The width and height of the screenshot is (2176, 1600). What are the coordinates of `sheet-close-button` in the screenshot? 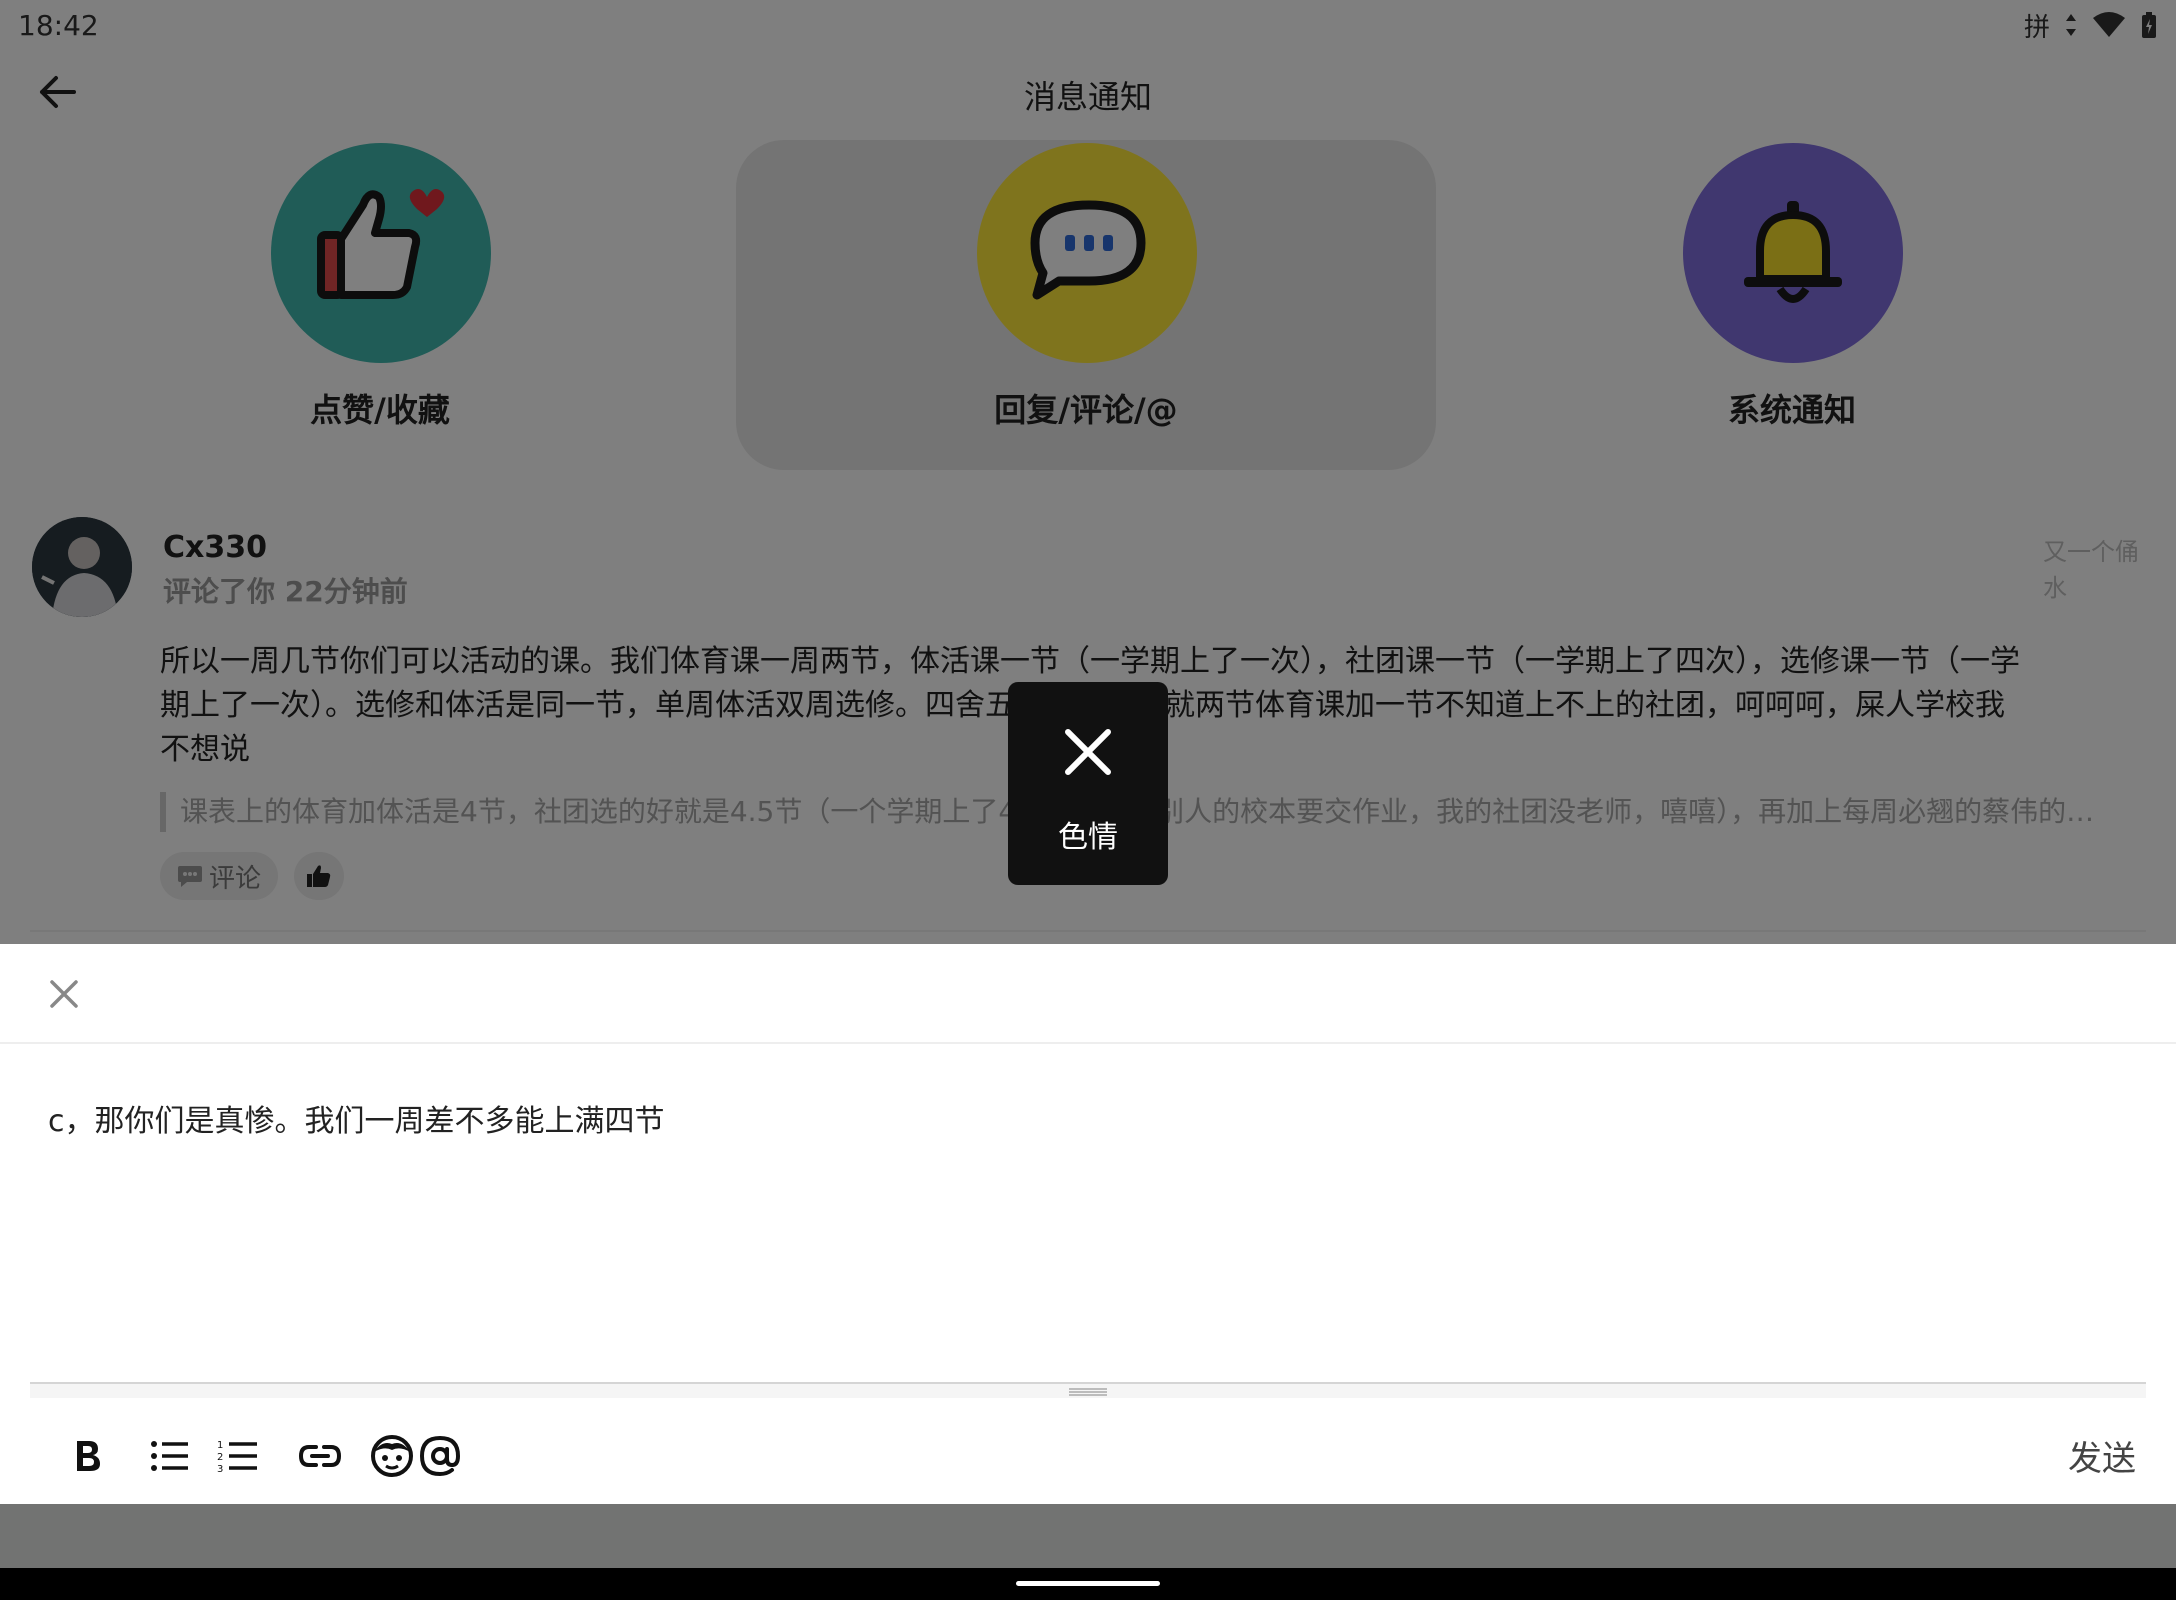 It's located at (64, 994).